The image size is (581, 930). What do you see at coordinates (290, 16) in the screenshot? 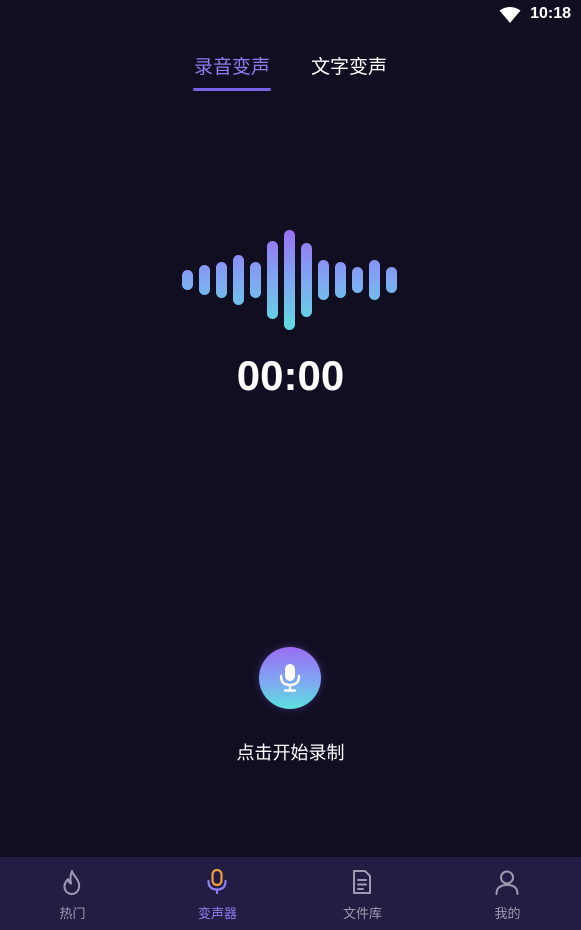
I see `status-bar: 10:18` at bounding box center [290, 16].